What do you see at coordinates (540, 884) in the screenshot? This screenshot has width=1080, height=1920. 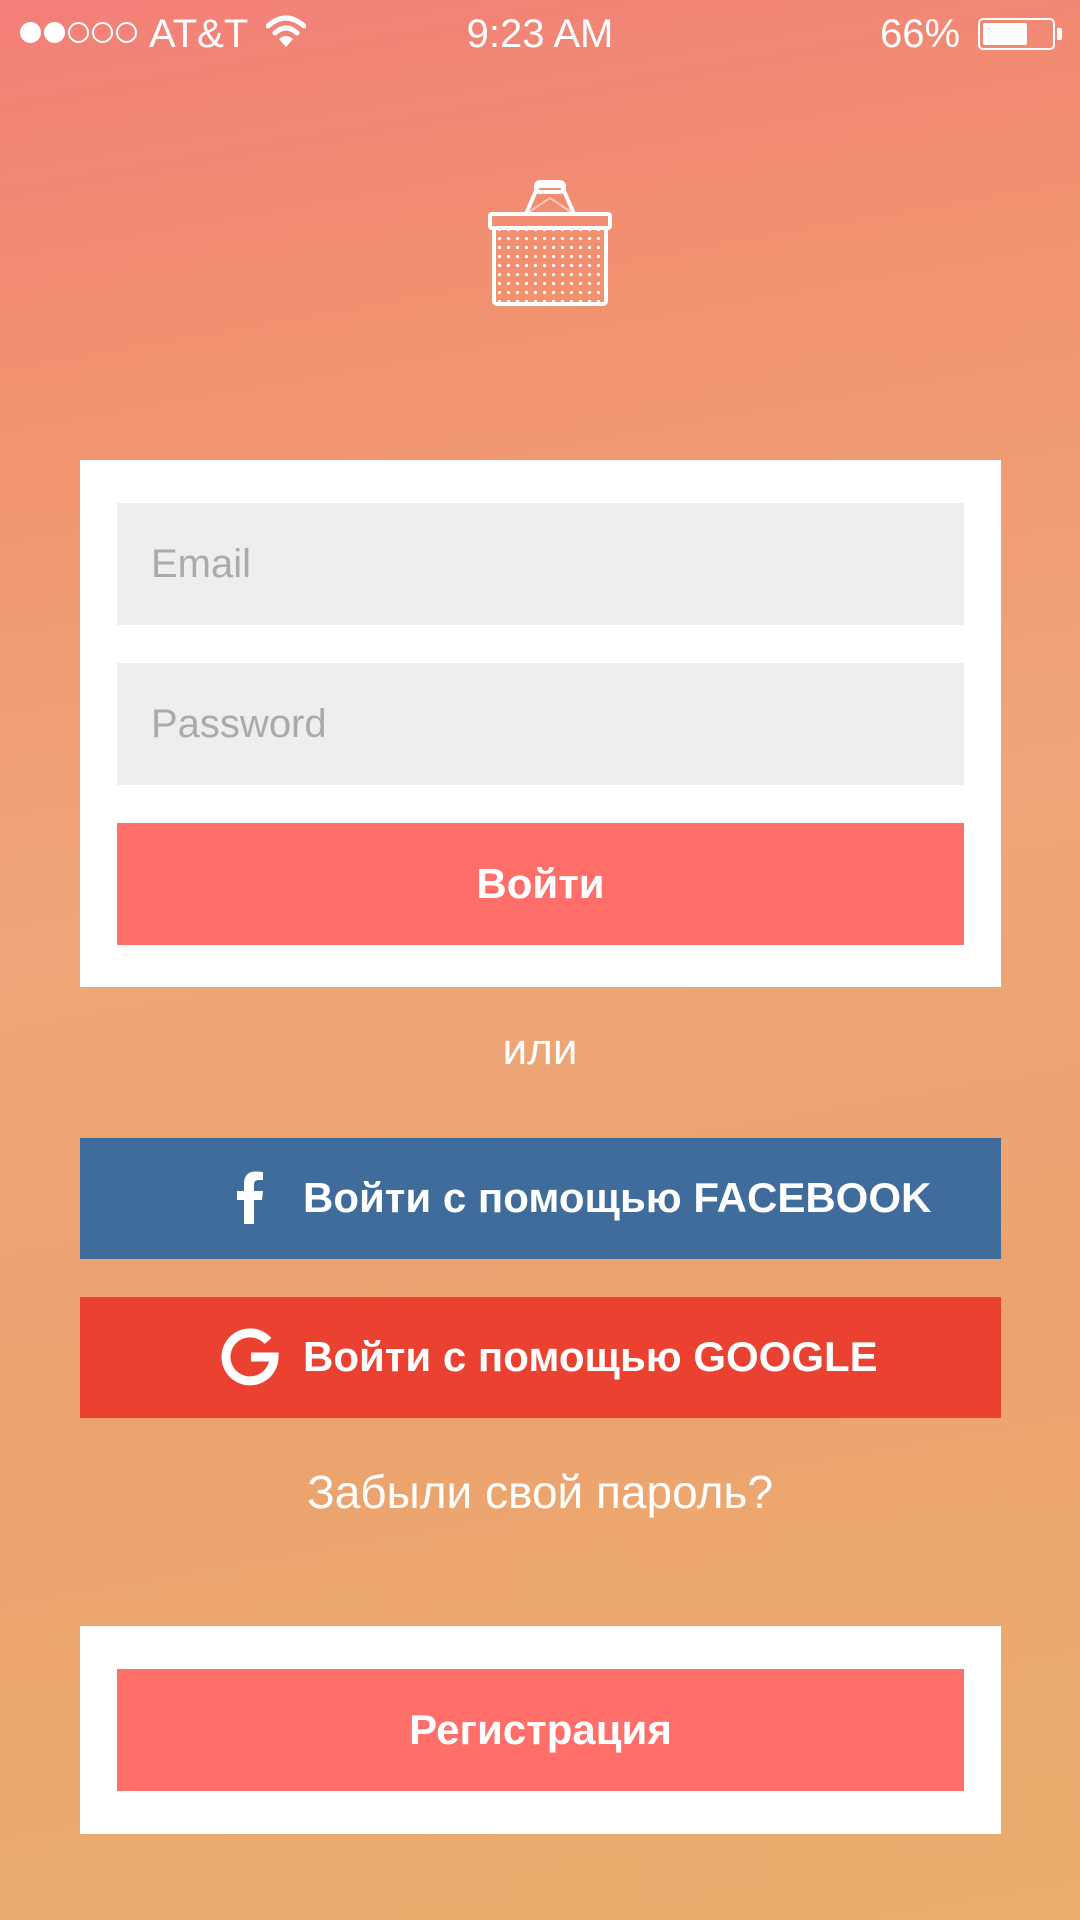 I see `login-button: Войти` at bounding box center [540, 884].